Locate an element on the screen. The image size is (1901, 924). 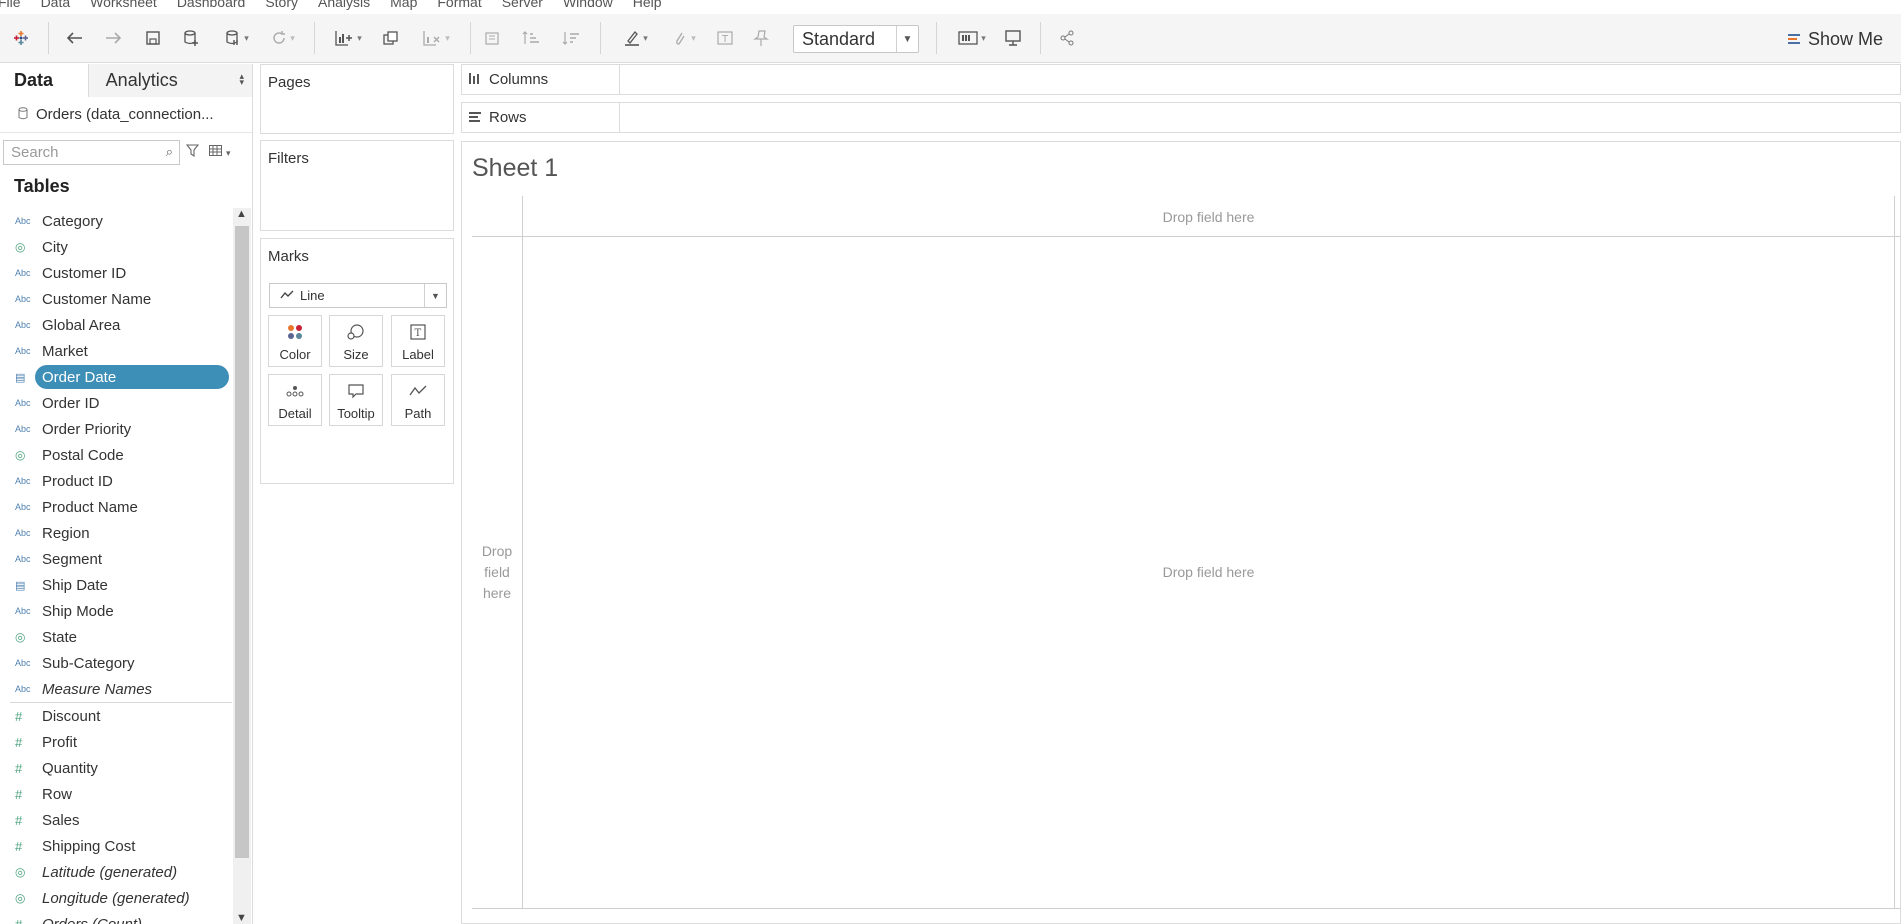
field-item: # Shipping Cost is located at coordinates (116, 846).